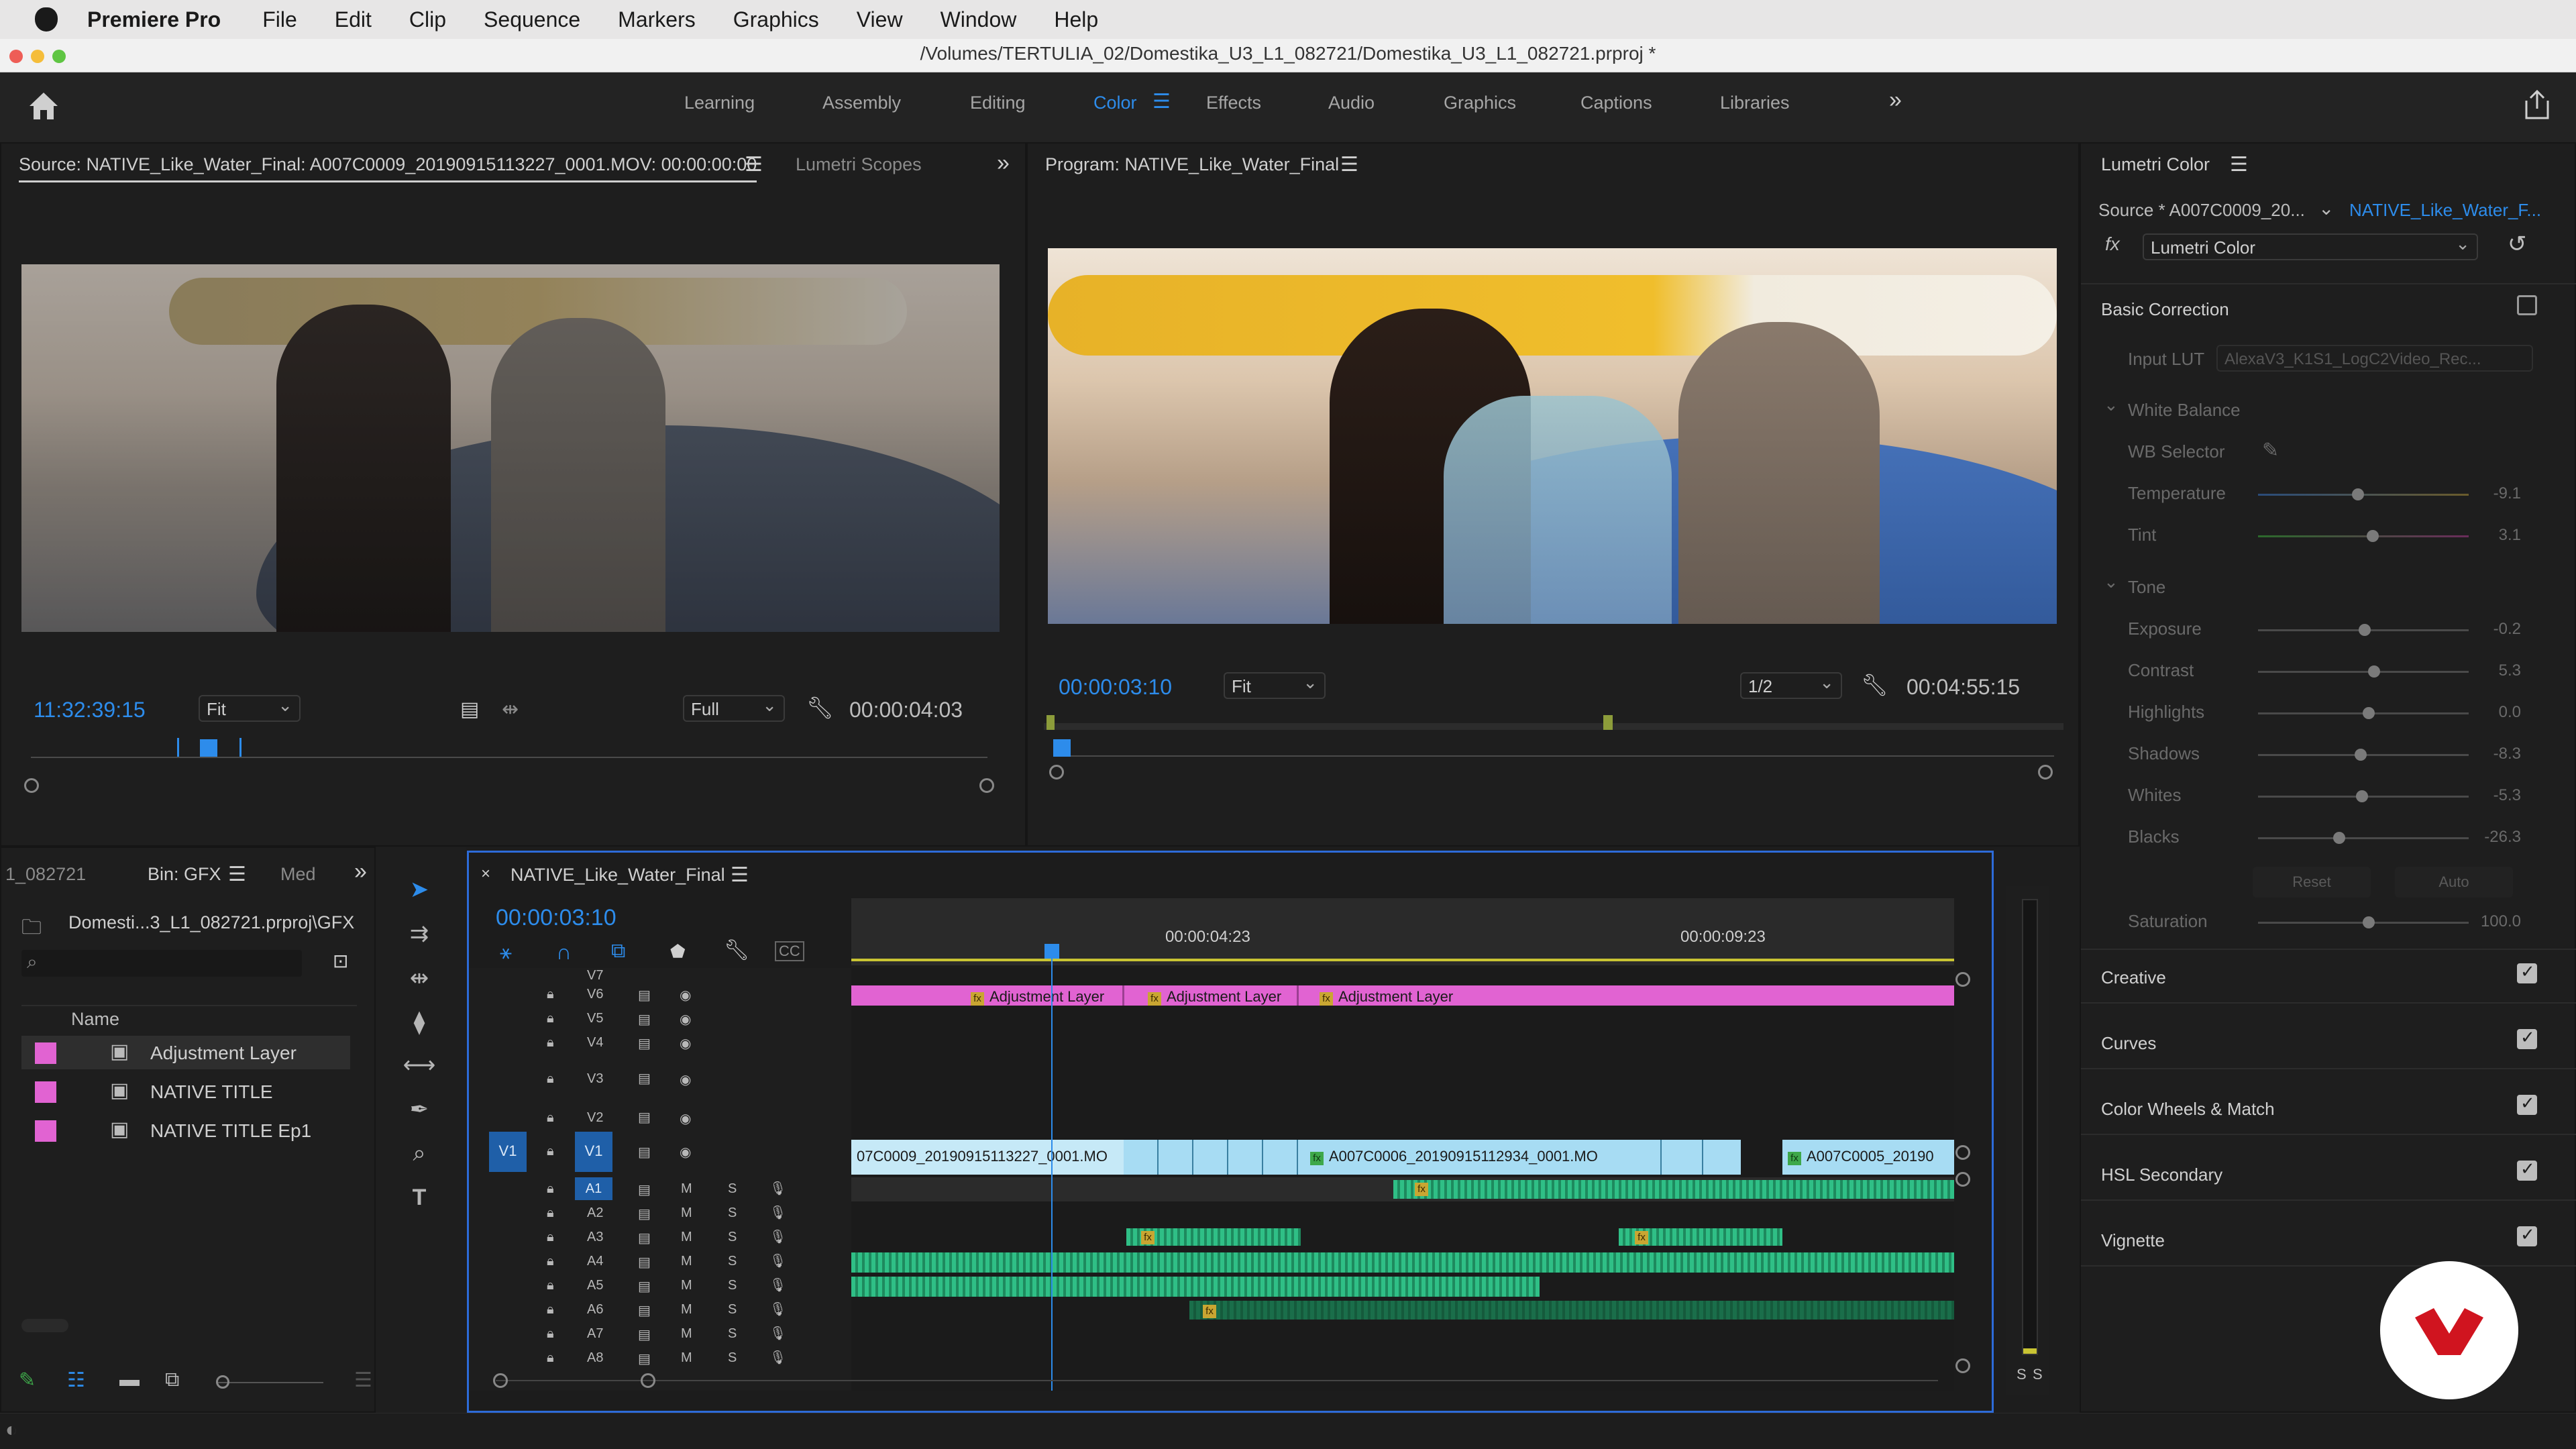 The height and width of the screenshot is (1449, 2576). I want to click on solo-right-button: S, so click(2038, 1374).